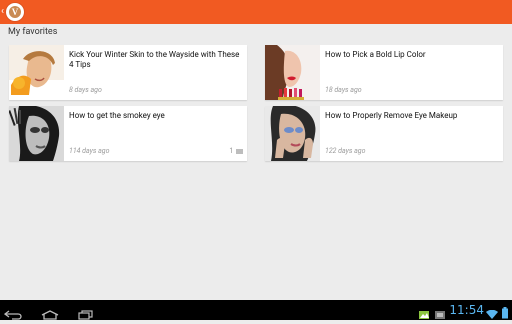 The width and height of the screenshot is (512, 324). What do you see at coordinates (424, 314) in the screenshot?
I see `gallery-icon` at bounding box center [424, 314].